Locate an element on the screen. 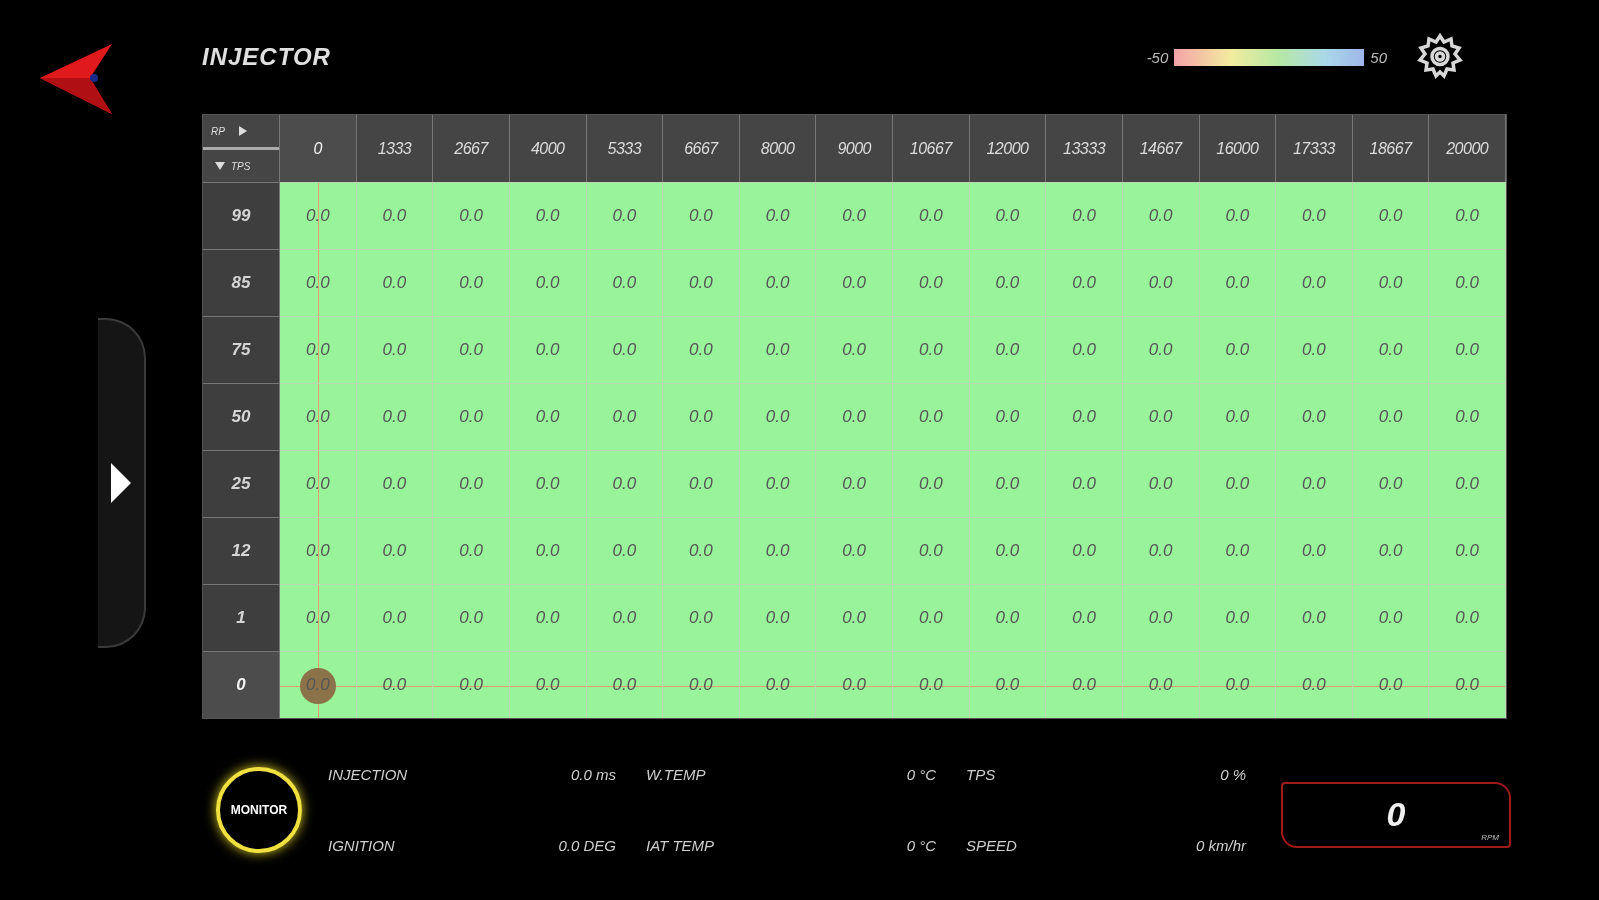 The width and height of the screenshot is (1599, 900). back-arrow-icon is located at coordinates (76, 79).